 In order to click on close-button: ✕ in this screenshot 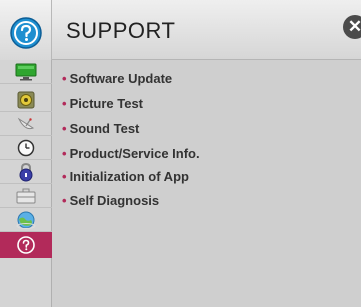, I will do `click(352, 27)`.